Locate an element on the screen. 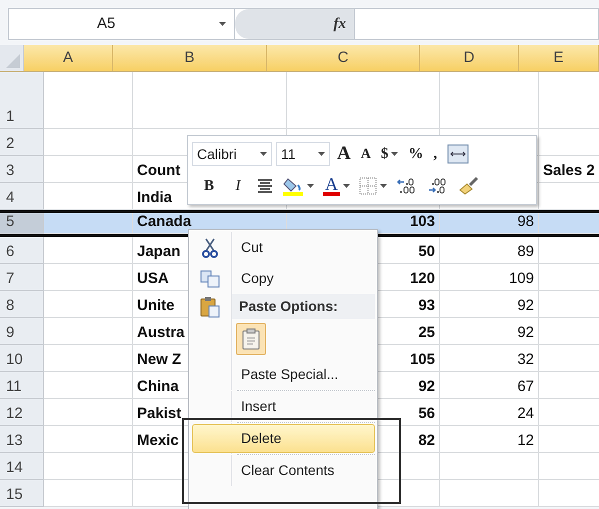  row-header: 5 is located at coordinates (22, 223).